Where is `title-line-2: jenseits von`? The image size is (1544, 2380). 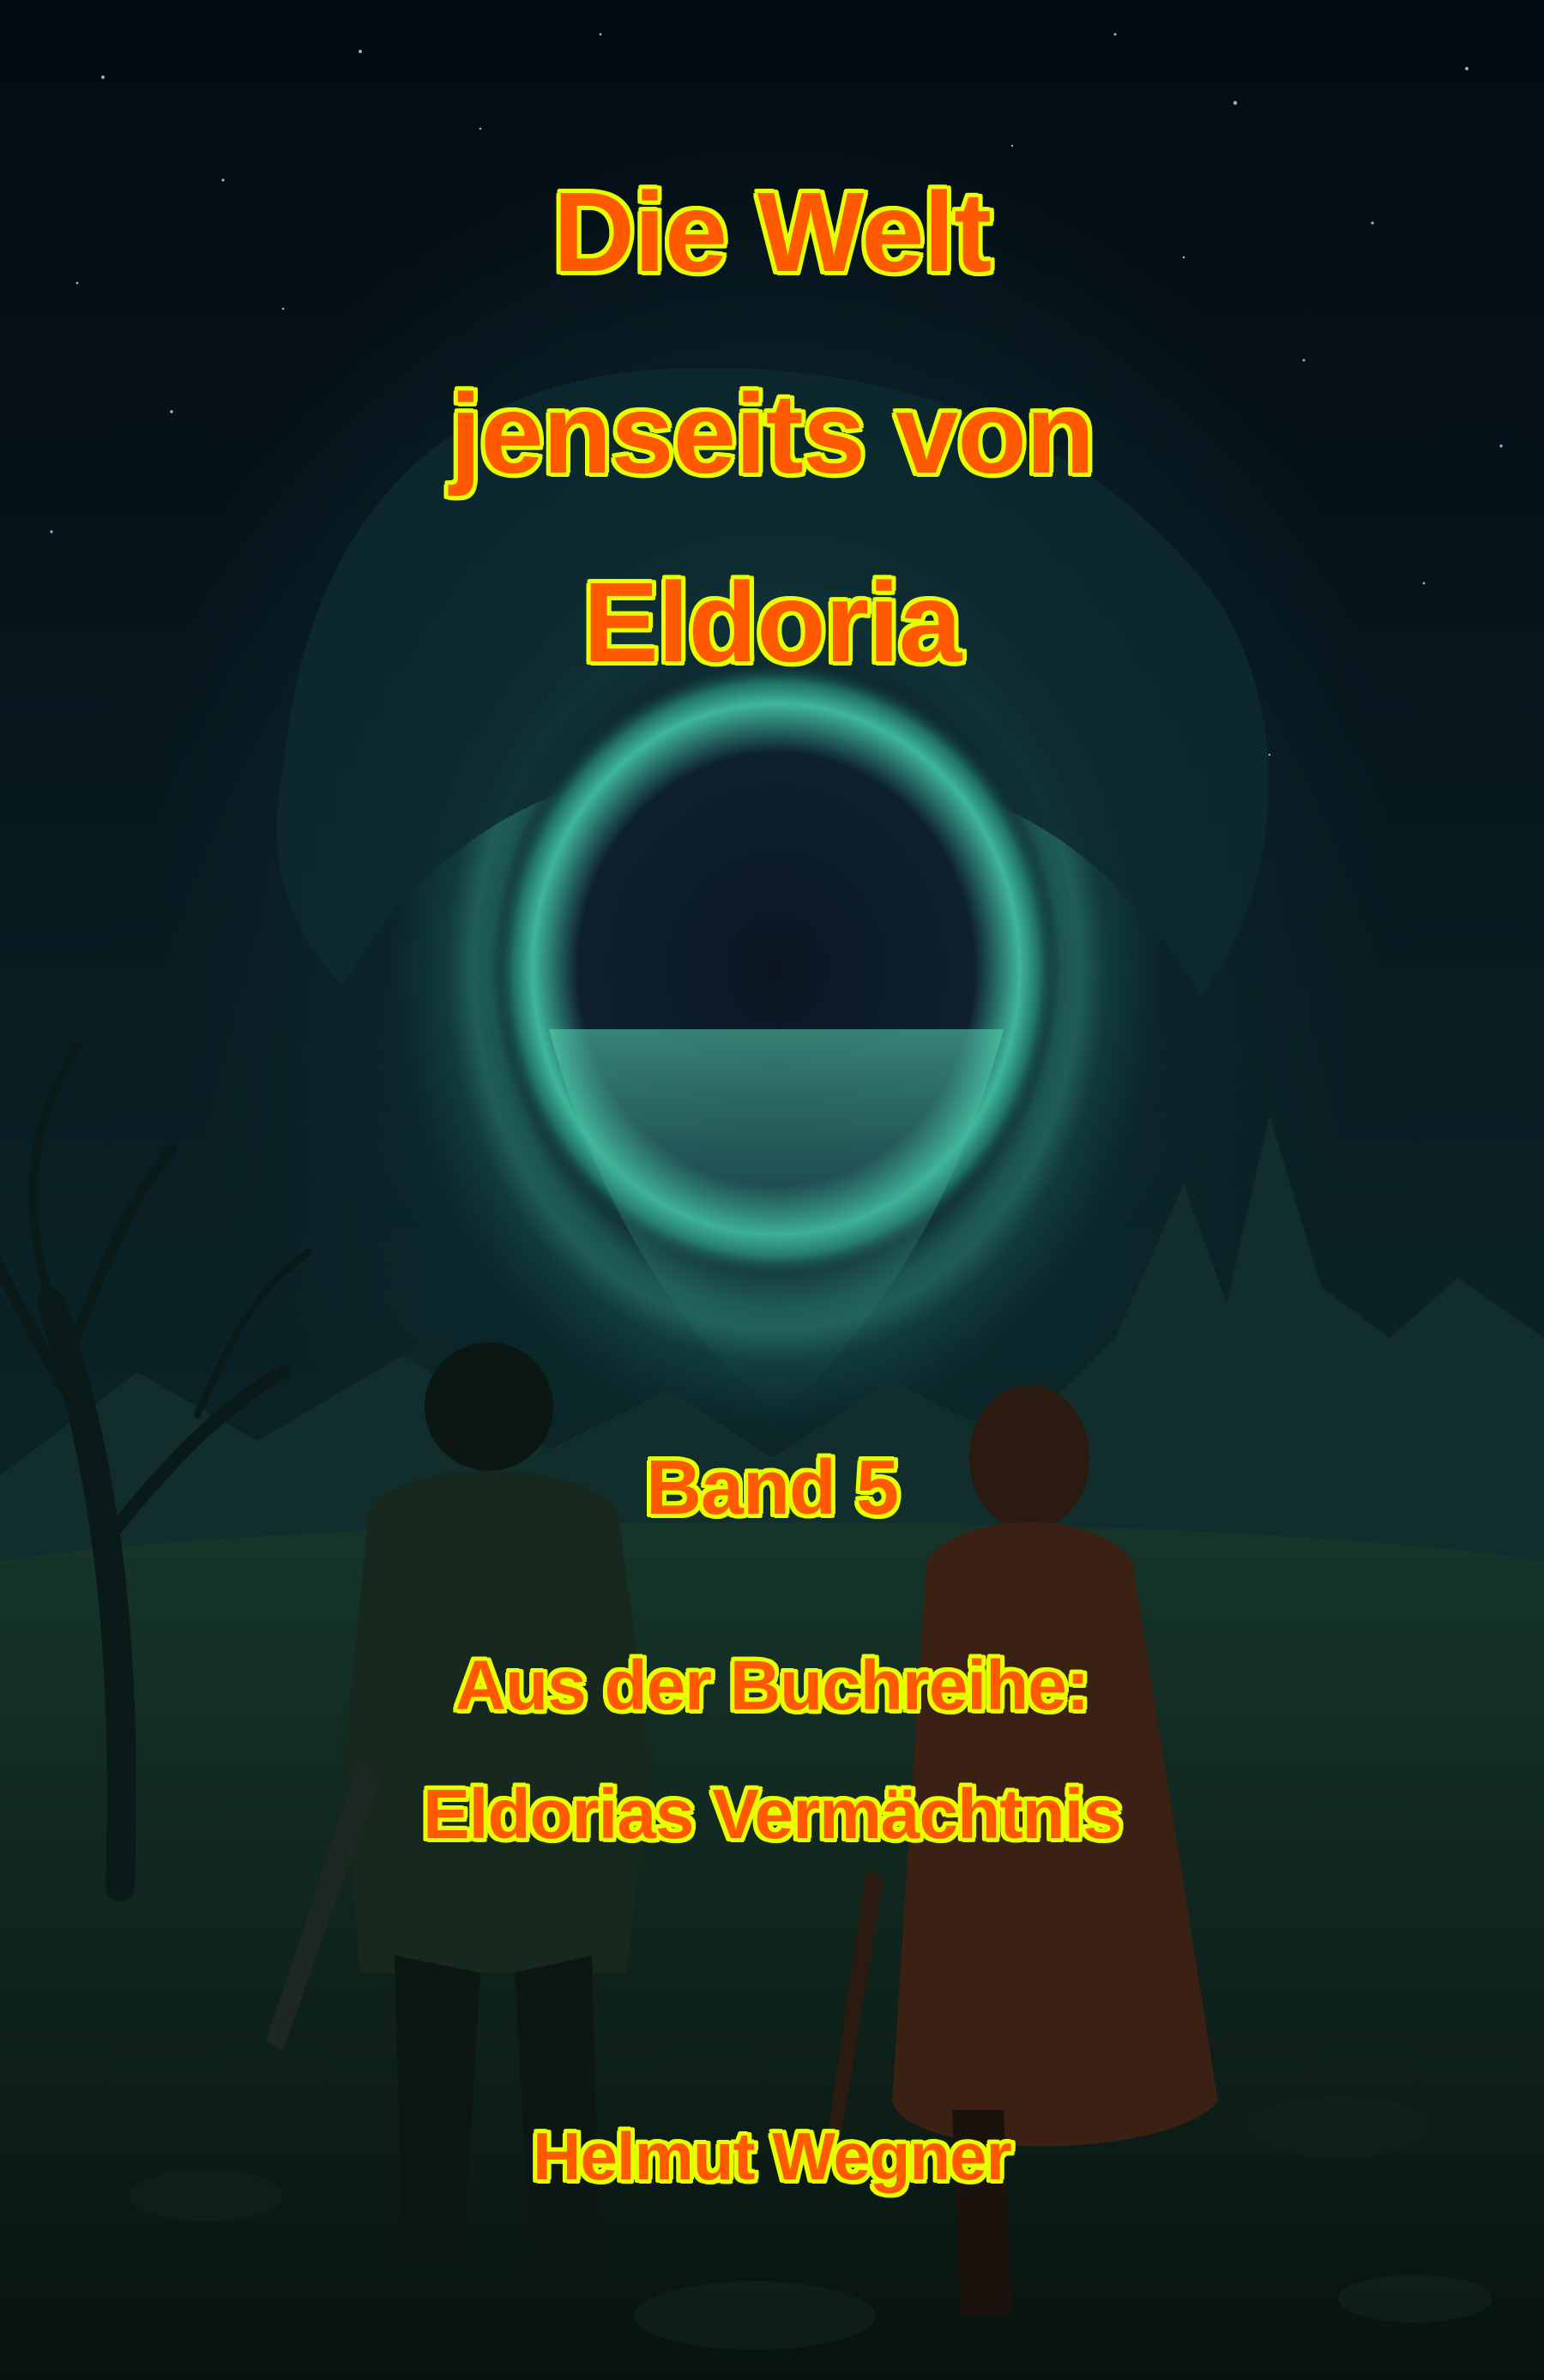
title-line-2: jenseits von is located at coordinates (772, 434).